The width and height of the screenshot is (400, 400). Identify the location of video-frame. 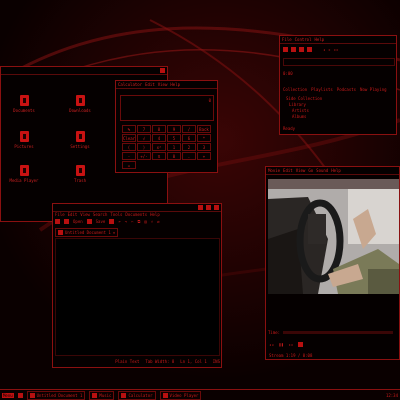
(333, 236).